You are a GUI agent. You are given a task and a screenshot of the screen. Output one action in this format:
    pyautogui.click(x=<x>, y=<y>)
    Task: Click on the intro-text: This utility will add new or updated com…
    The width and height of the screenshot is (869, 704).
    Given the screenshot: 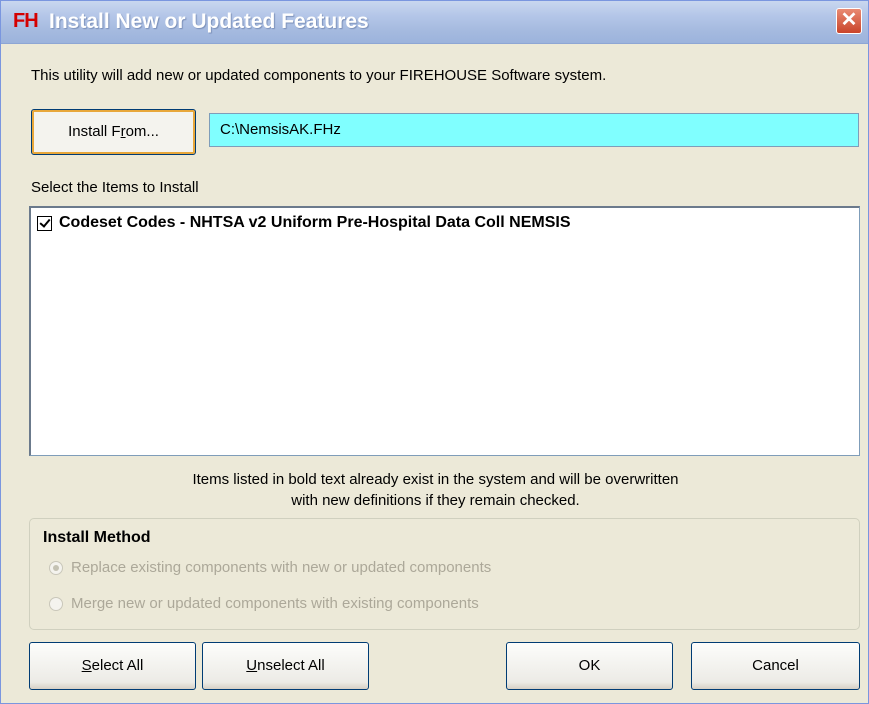 What is the action you would take?
    pyautogui.click(x=319, y=75)
    